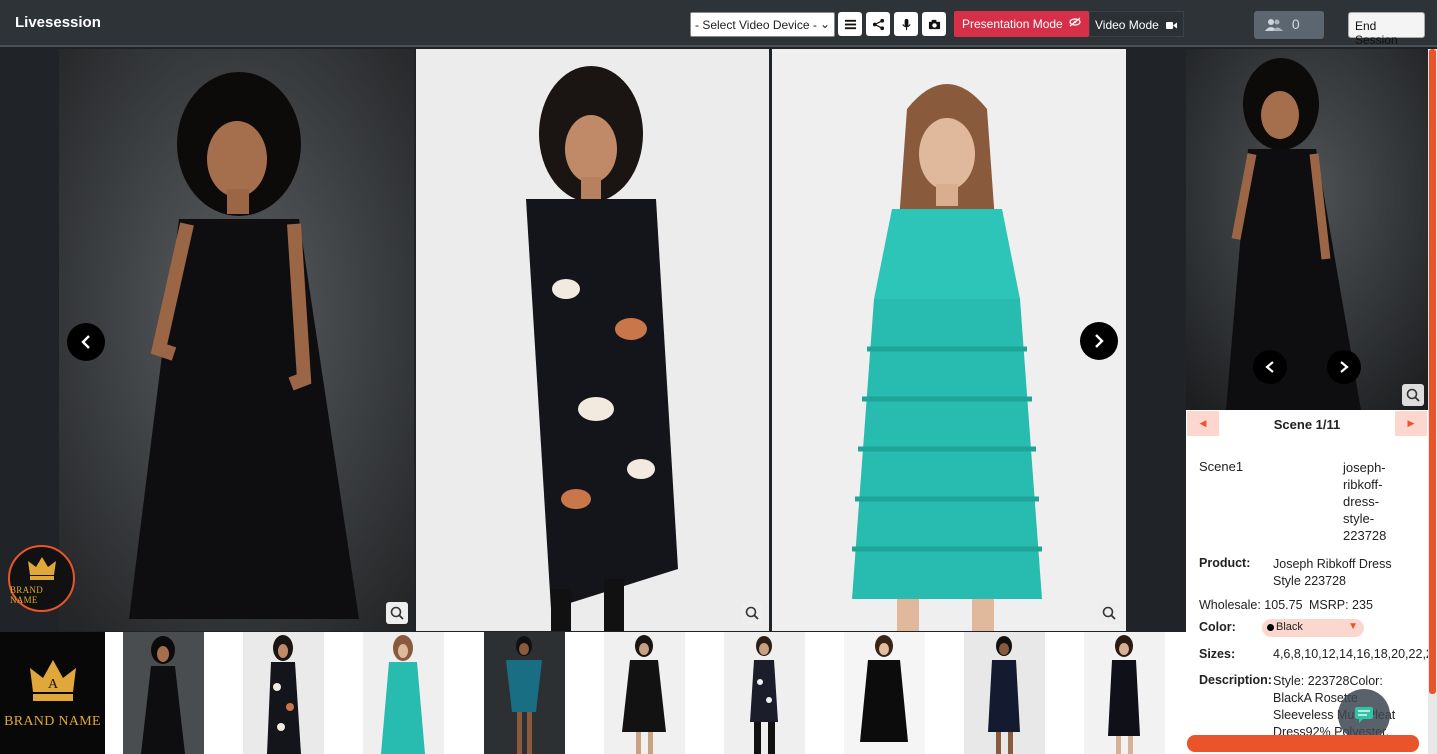 The image size is (1437, 754). I want to click on scene-slug-line: dress-, so click(1361, 501).